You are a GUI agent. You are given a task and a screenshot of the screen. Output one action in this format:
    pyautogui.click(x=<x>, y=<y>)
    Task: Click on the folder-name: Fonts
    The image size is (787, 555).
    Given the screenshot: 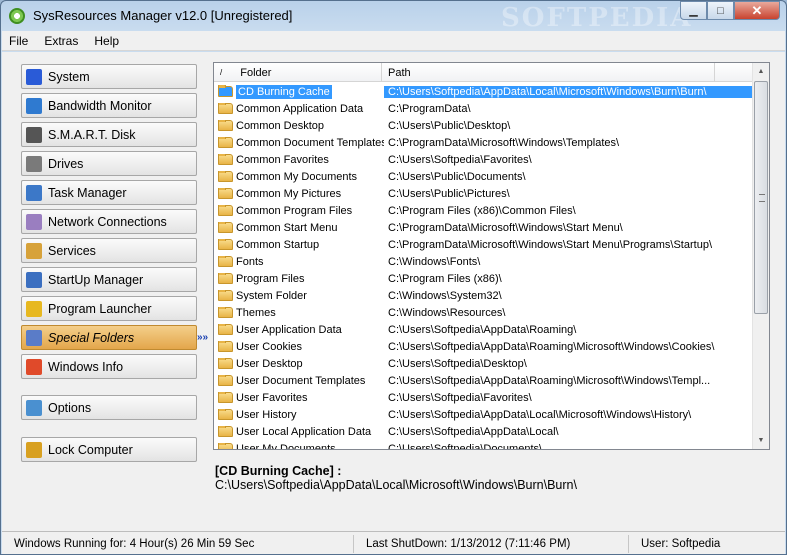 What is the action you would take?
    pyautogui.click(x=250, y=261)
    